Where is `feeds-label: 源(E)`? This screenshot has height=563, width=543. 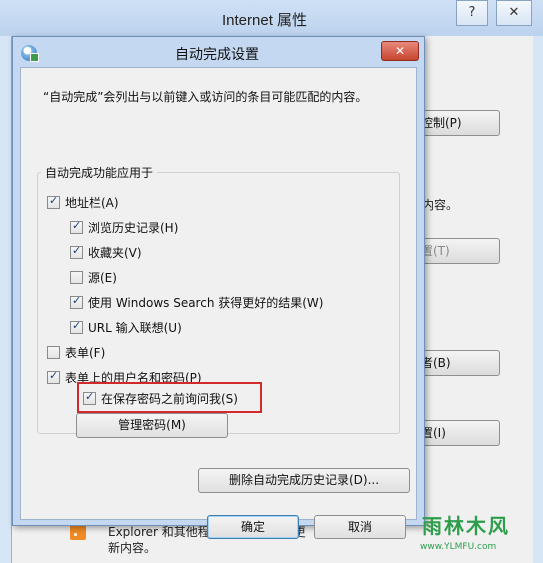 feeds-label: 源(E) is located at coordinates (102, 277).